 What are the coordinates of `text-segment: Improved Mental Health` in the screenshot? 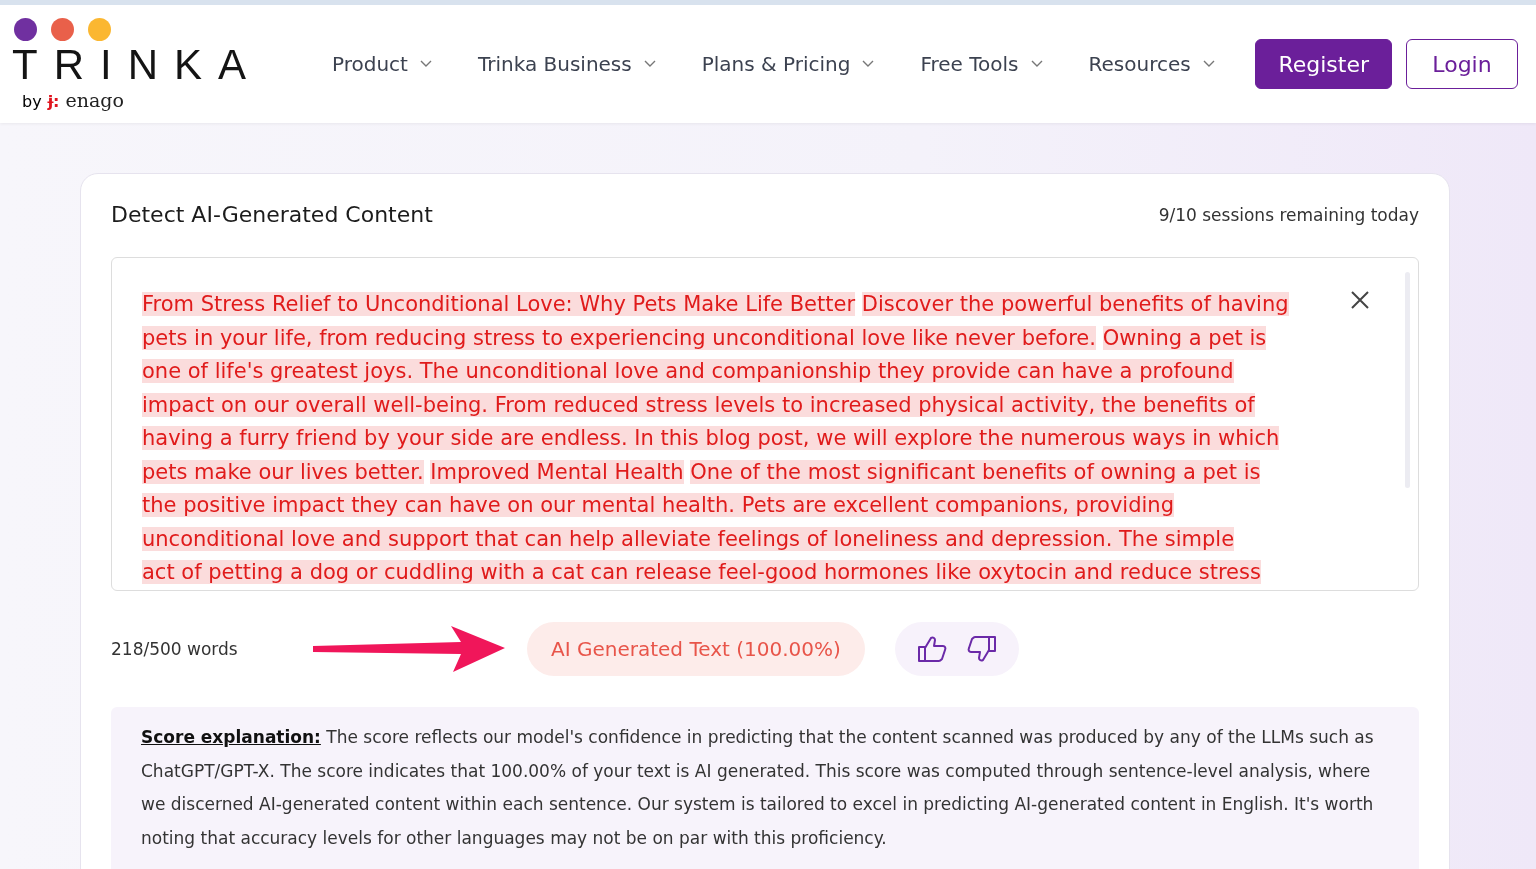 It's located at (557, 471).